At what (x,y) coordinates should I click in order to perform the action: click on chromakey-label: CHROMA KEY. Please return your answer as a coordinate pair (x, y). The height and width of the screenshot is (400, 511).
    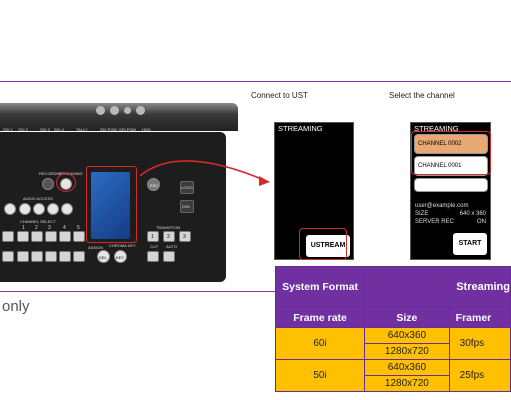
    Looking at the image, I should click on (122, 245).